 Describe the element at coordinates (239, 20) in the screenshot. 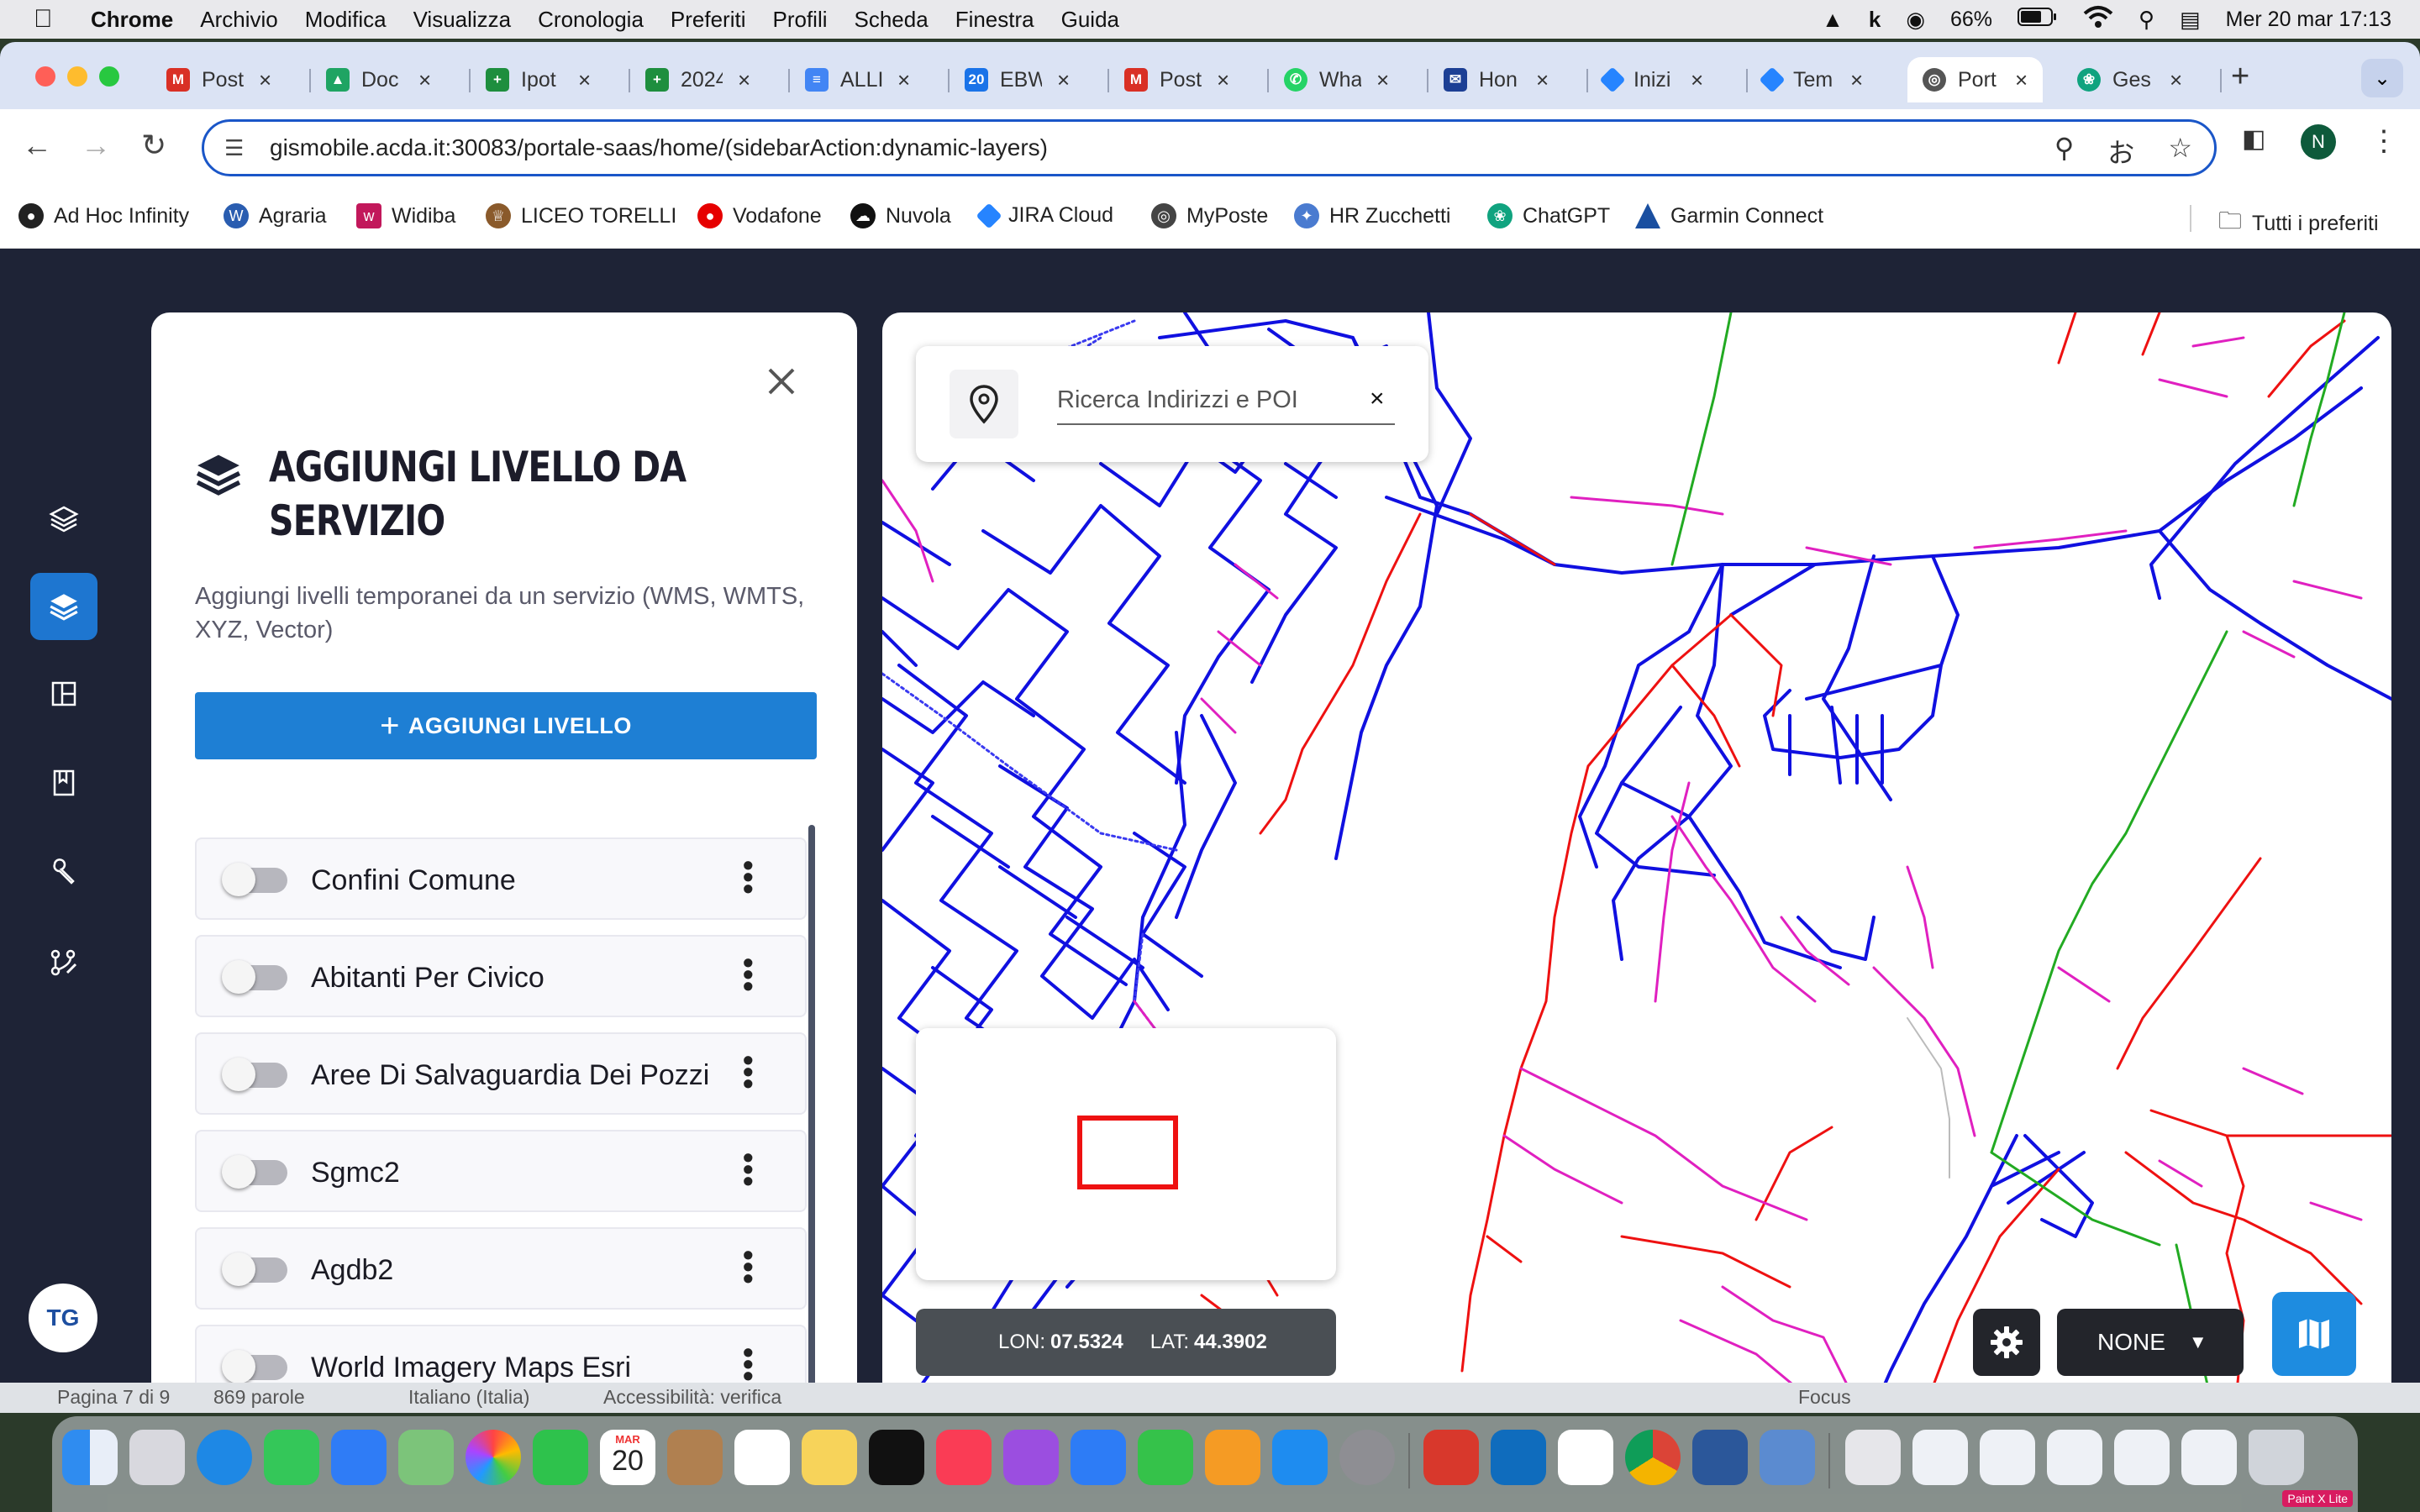

I see `menu-item-archivio: Archivio` at that location.